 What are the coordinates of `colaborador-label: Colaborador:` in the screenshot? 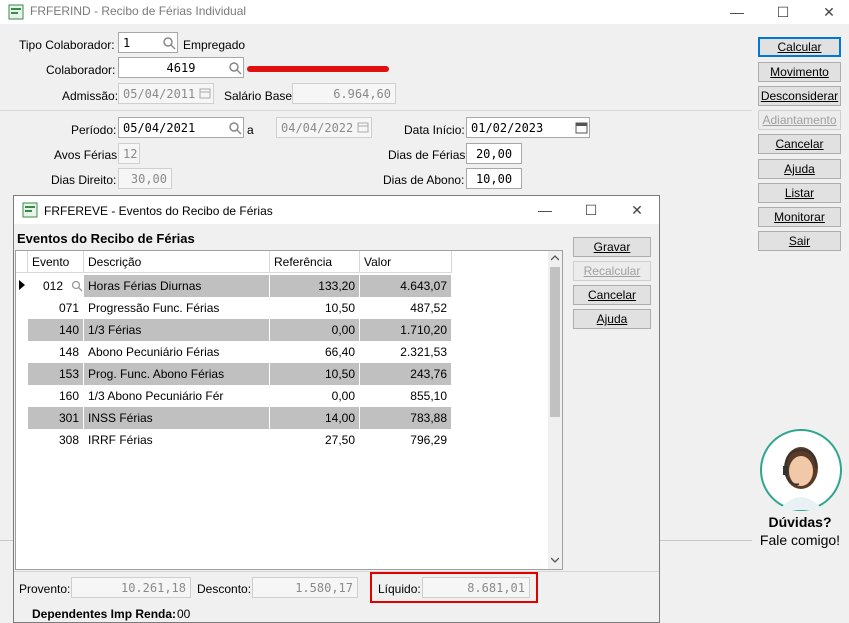 It's located at (81, 70).